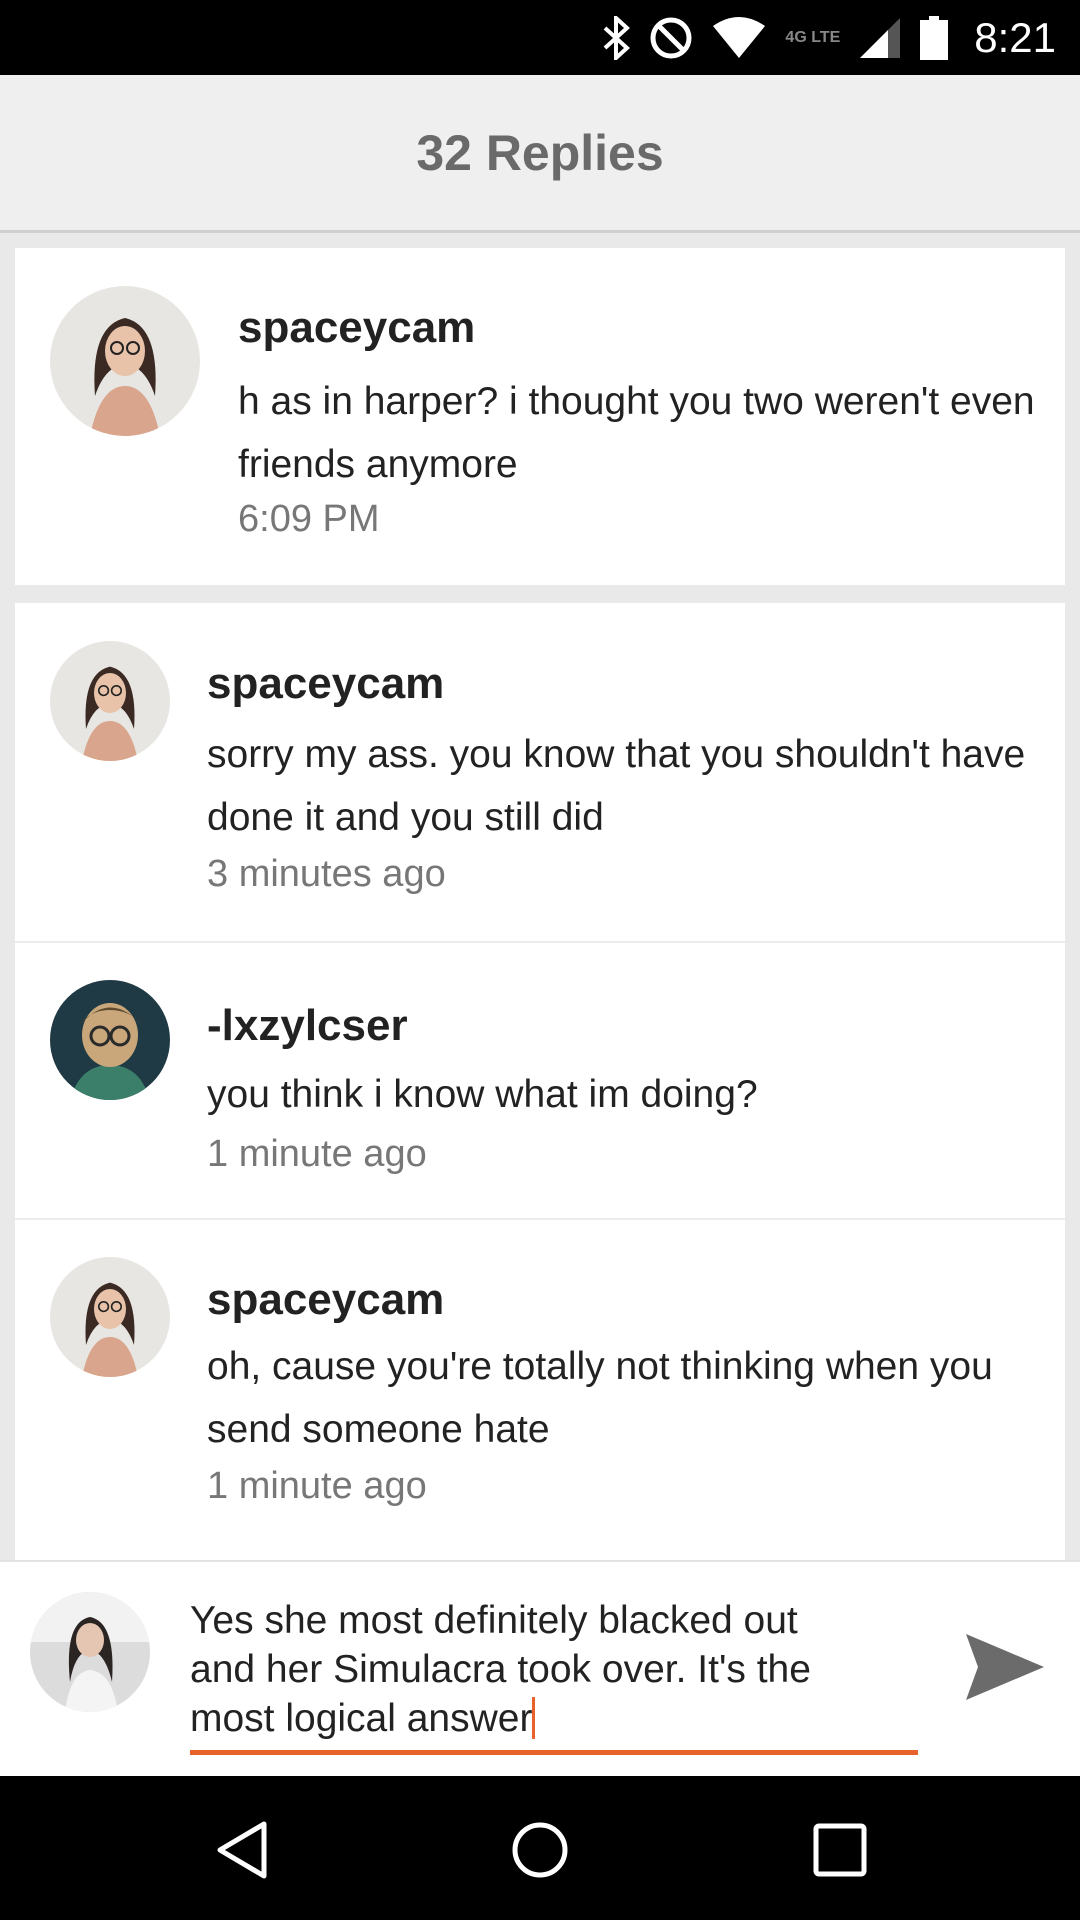 Image resolution: width=1080 pixels, height=1920 pixels. I want to click on header: 32 Replies, so click(540, 154).